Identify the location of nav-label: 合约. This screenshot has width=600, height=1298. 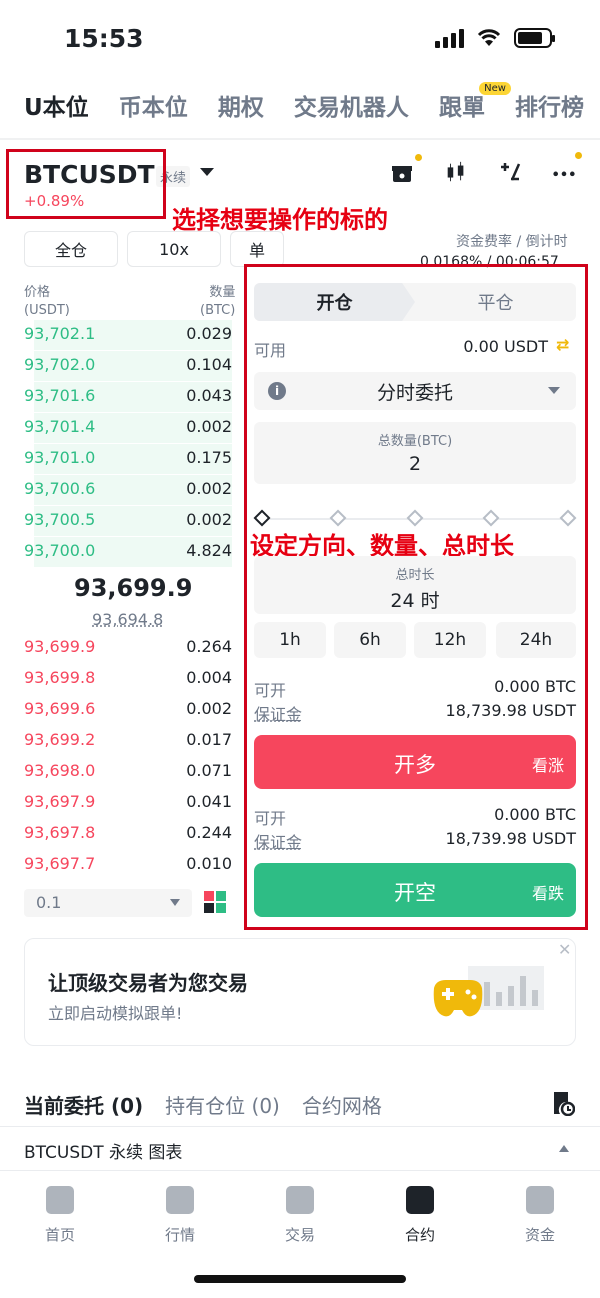
(419, 1235).